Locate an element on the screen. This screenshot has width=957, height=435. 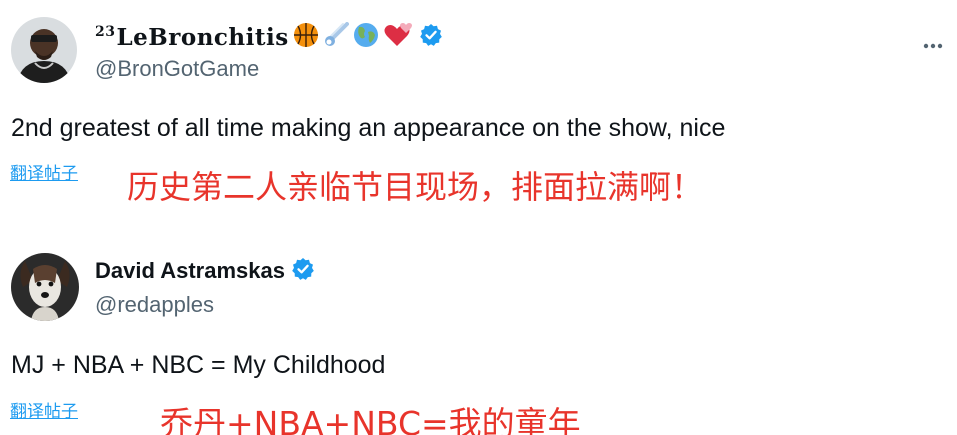
name-prefix: 23 is located at coordinates (105, 31).